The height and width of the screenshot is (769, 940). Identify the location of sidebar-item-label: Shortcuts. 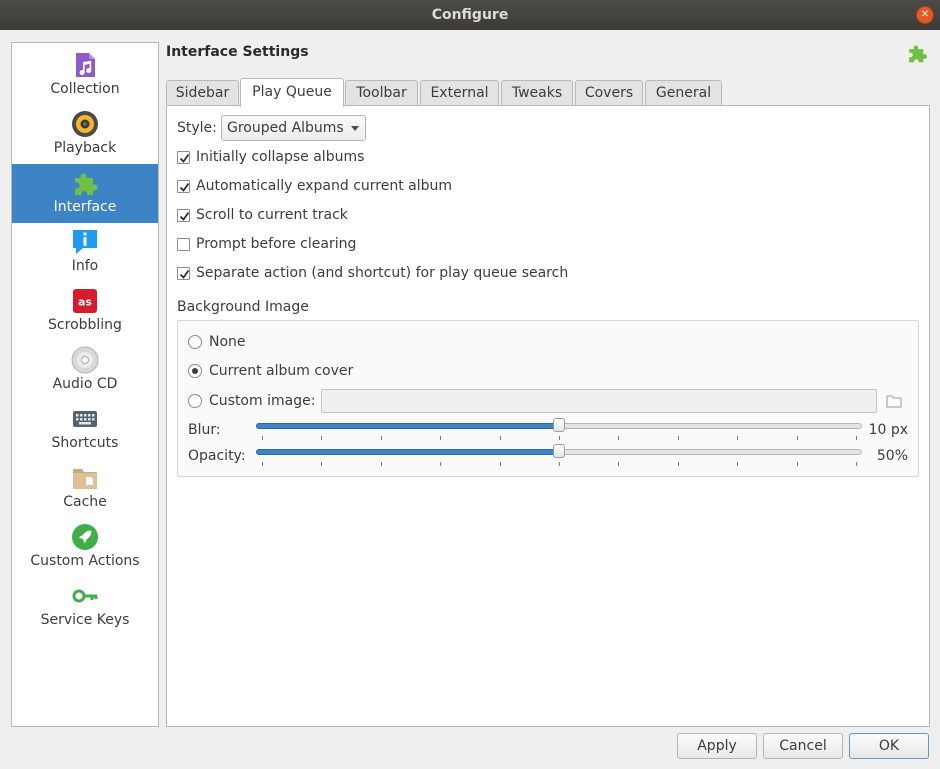
(85, 443).